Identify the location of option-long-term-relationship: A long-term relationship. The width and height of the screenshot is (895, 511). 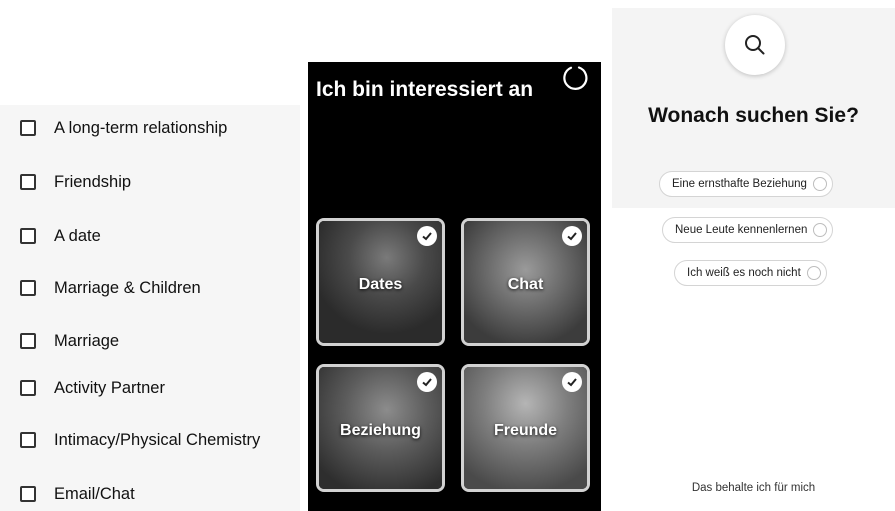
(123, 128).